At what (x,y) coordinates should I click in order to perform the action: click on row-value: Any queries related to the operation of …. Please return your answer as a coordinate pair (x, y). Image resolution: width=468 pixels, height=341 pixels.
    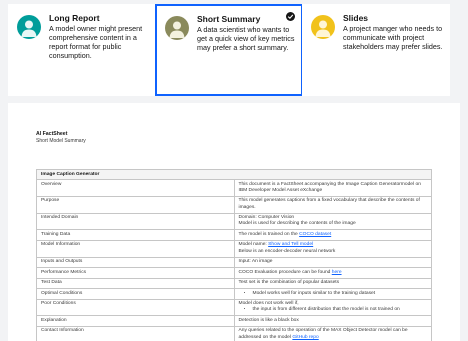
    Looking at the image, I should click on (332, 333).